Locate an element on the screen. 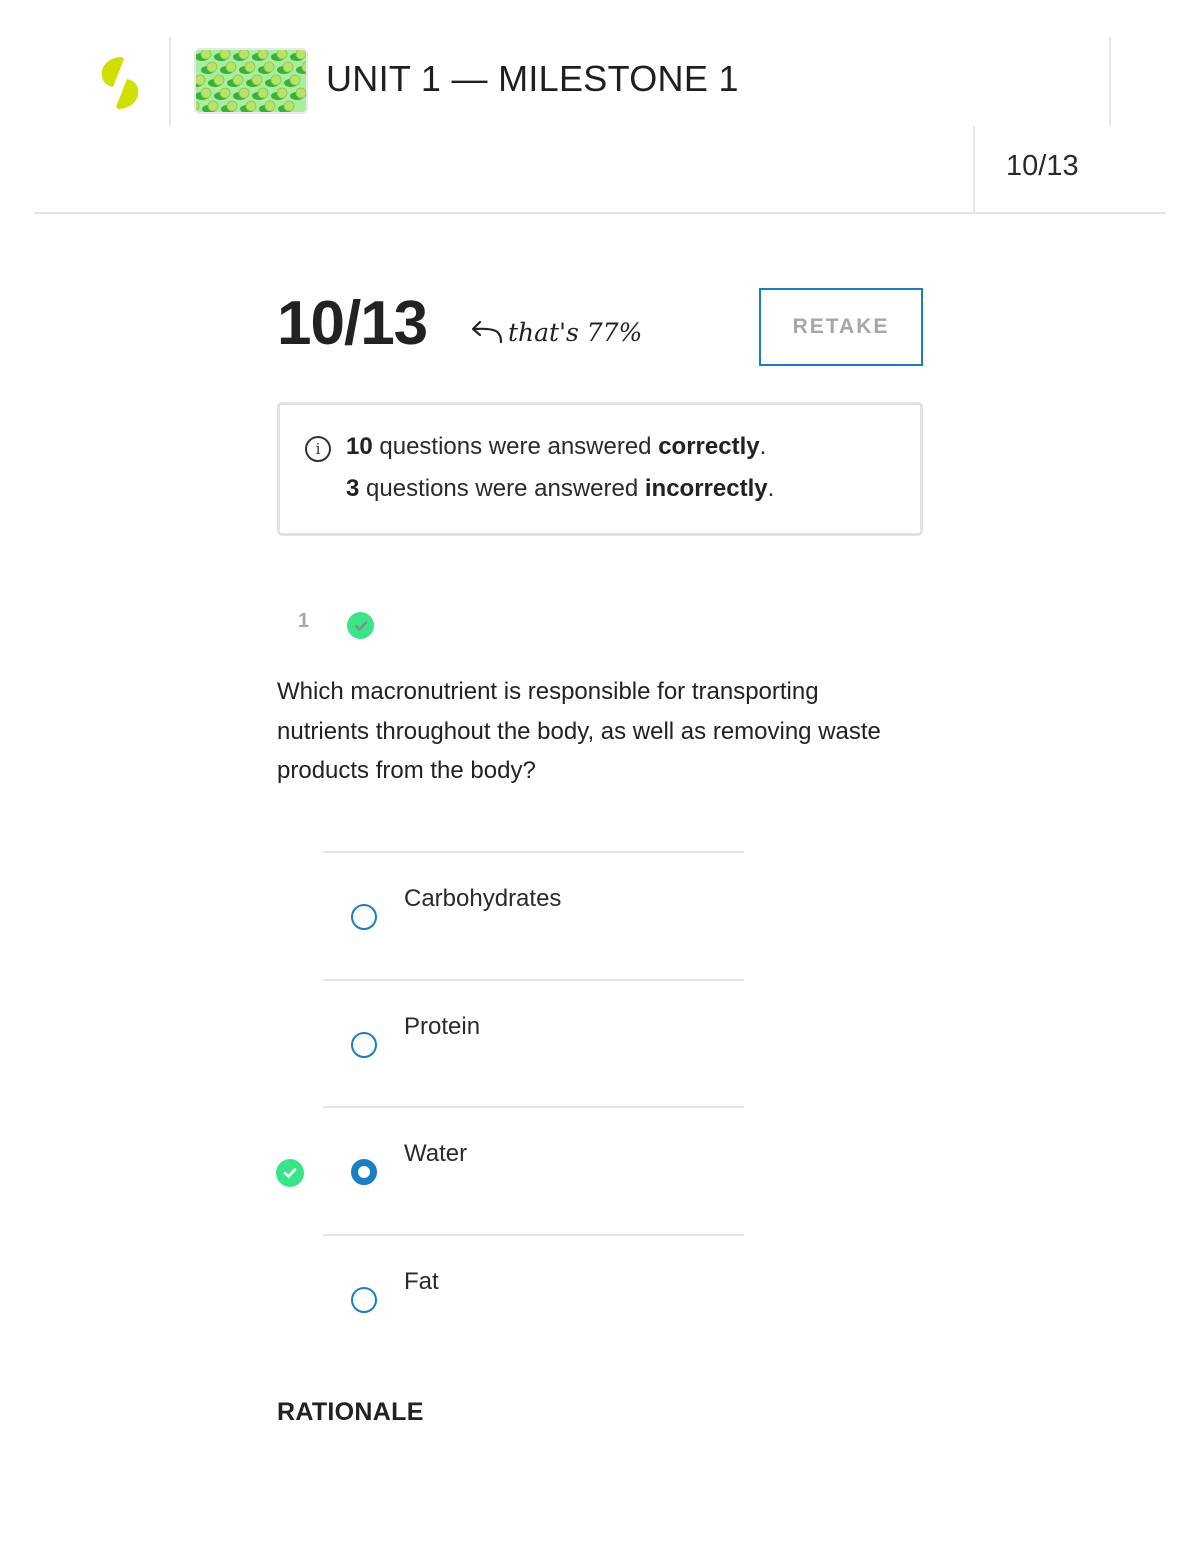 This screenshot has width=1200, height=1553. header-score: 10/13 is located at coordinates (1042, 166).